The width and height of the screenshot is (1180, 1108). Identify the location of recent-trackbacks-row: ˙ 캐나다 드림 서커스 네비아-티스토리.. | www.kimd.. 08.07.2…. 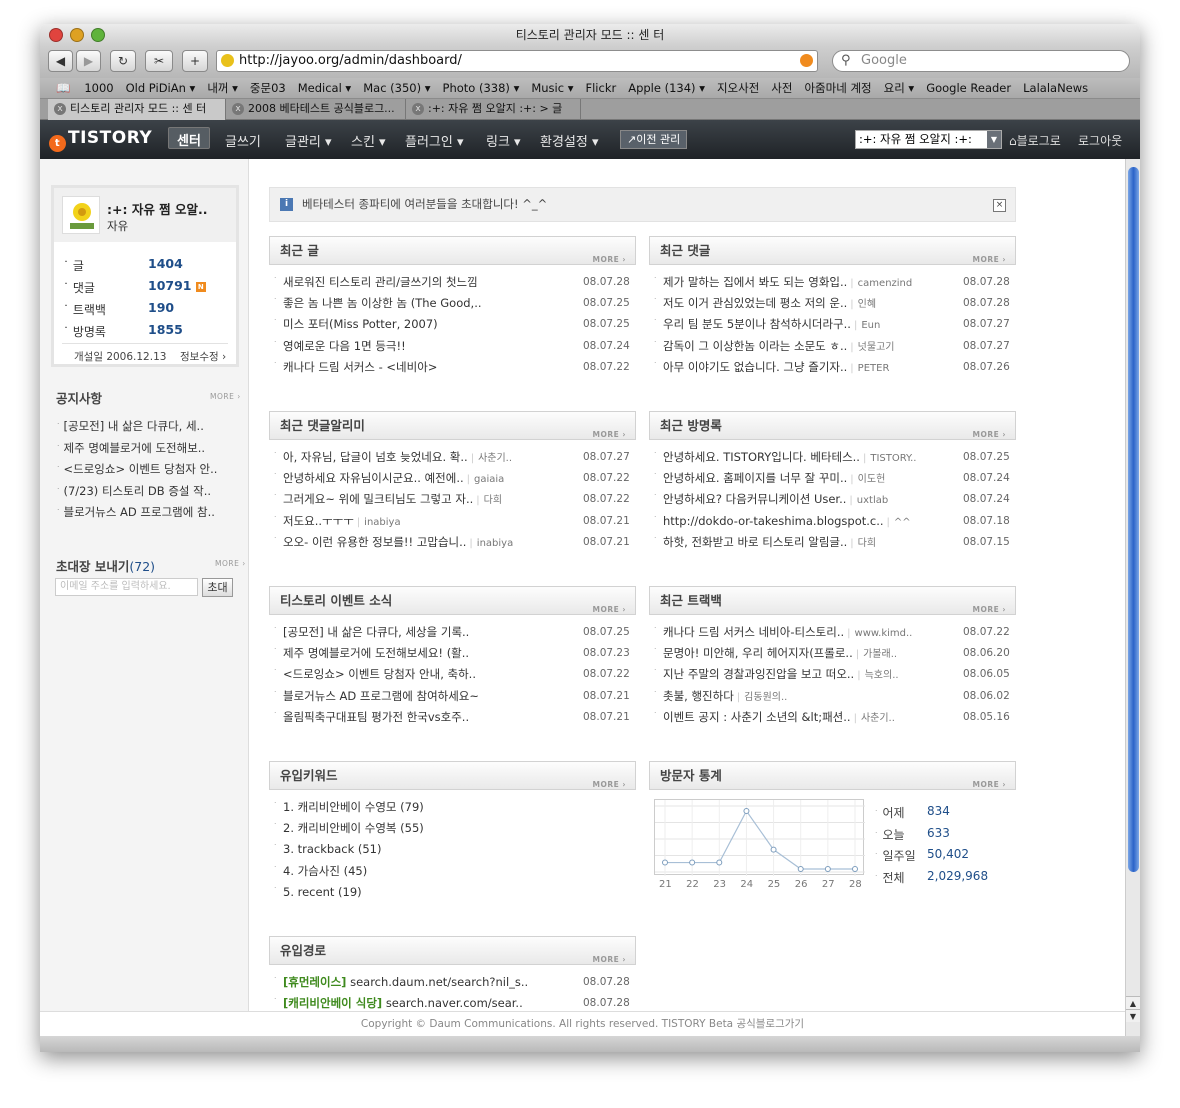
(833, 632).